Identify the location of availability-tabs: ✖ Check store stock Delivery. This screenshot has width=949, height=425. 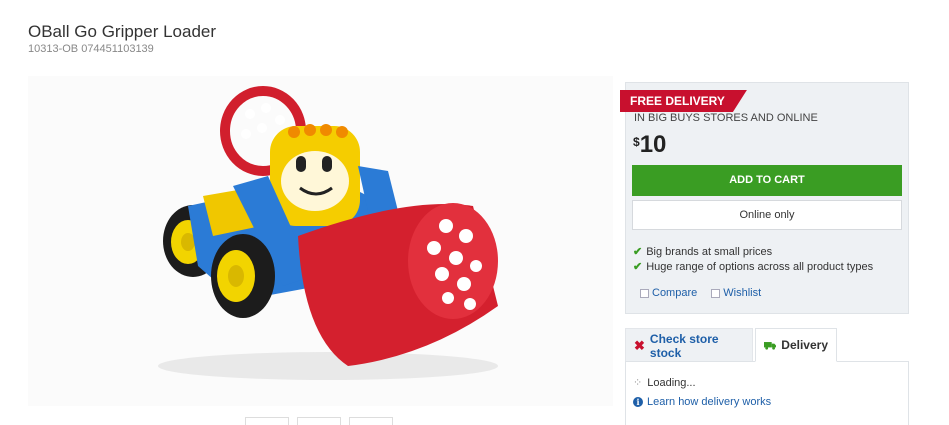
(767, 345).